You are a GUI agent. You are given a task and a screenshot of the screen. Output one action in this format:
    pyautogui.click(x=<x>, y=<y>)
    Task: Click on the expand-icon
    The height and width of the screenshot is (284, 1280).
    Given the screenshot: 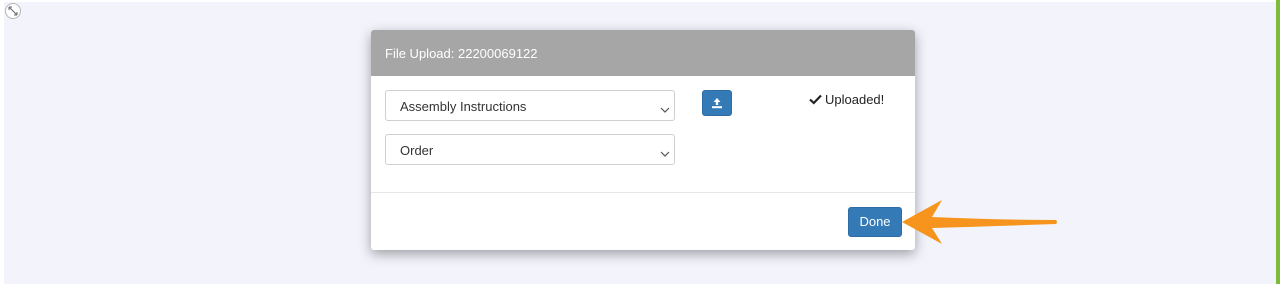 What is the action you would take?
    pyautogui.click(x=13, y=11)
    